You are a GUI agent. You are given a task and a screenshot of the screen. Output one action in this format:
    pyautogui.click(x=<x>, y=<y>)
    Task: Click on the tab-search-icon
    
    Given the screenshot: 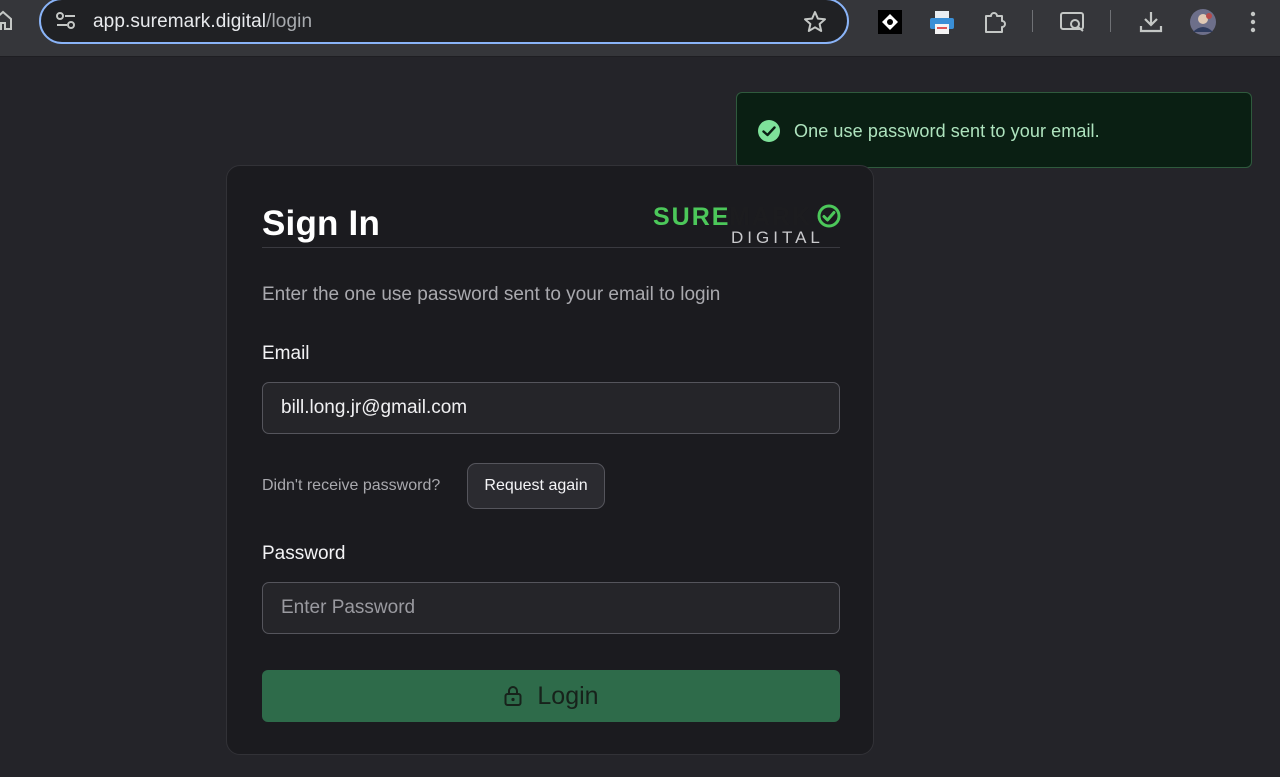 What is the action you would take?
    pyautogui.click(x=1072, y=22)
    